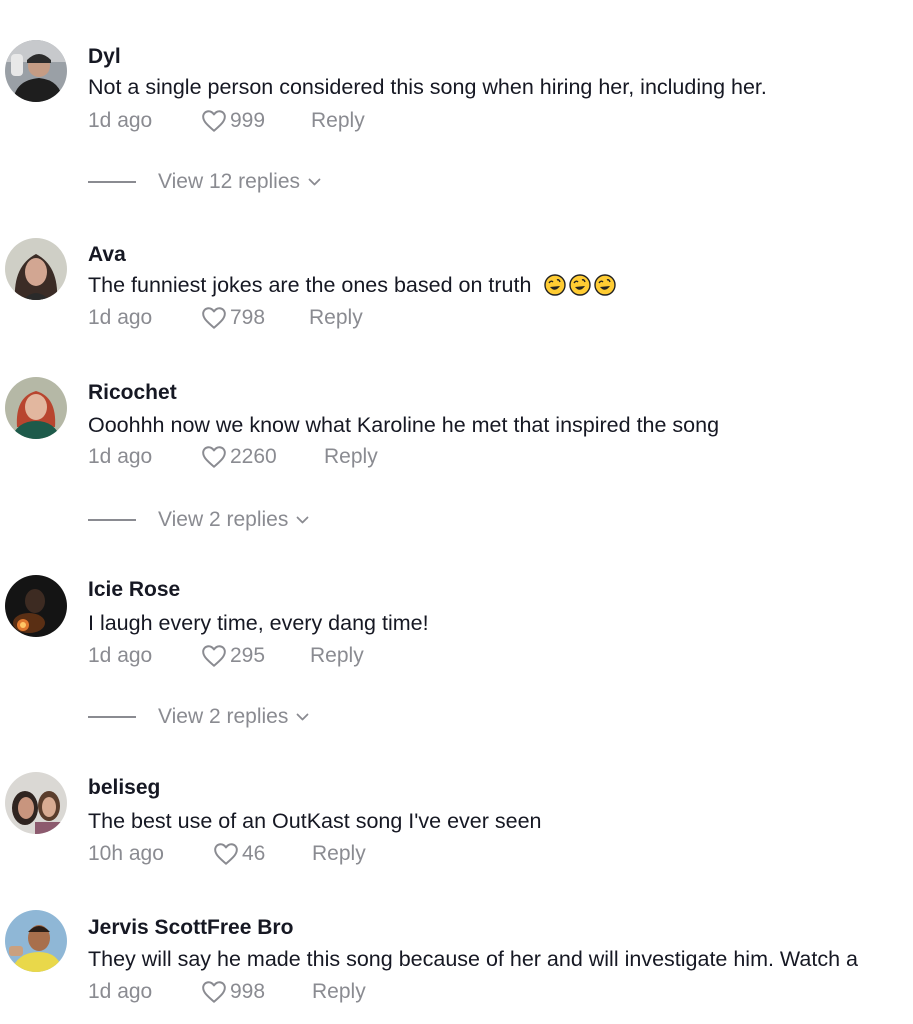 This screenshot has width=913, height=1024. I want to click on username: Jervis ScottFree Bro, so click(190, 928).